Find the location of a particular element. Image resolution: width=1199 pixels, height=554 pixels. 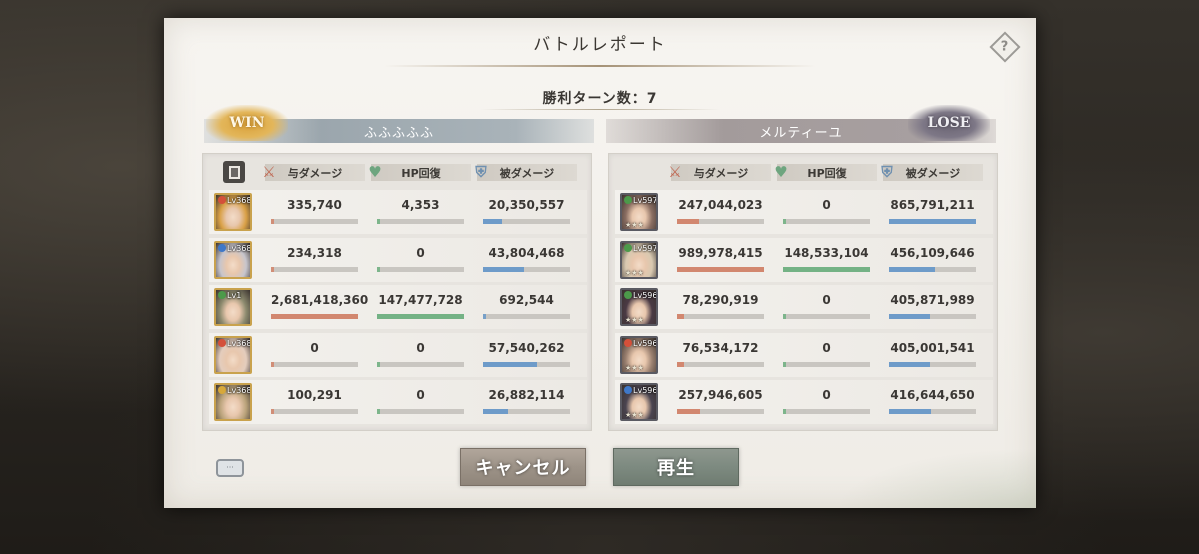

level-label: Lv597 is located at coordinates (641, 248).